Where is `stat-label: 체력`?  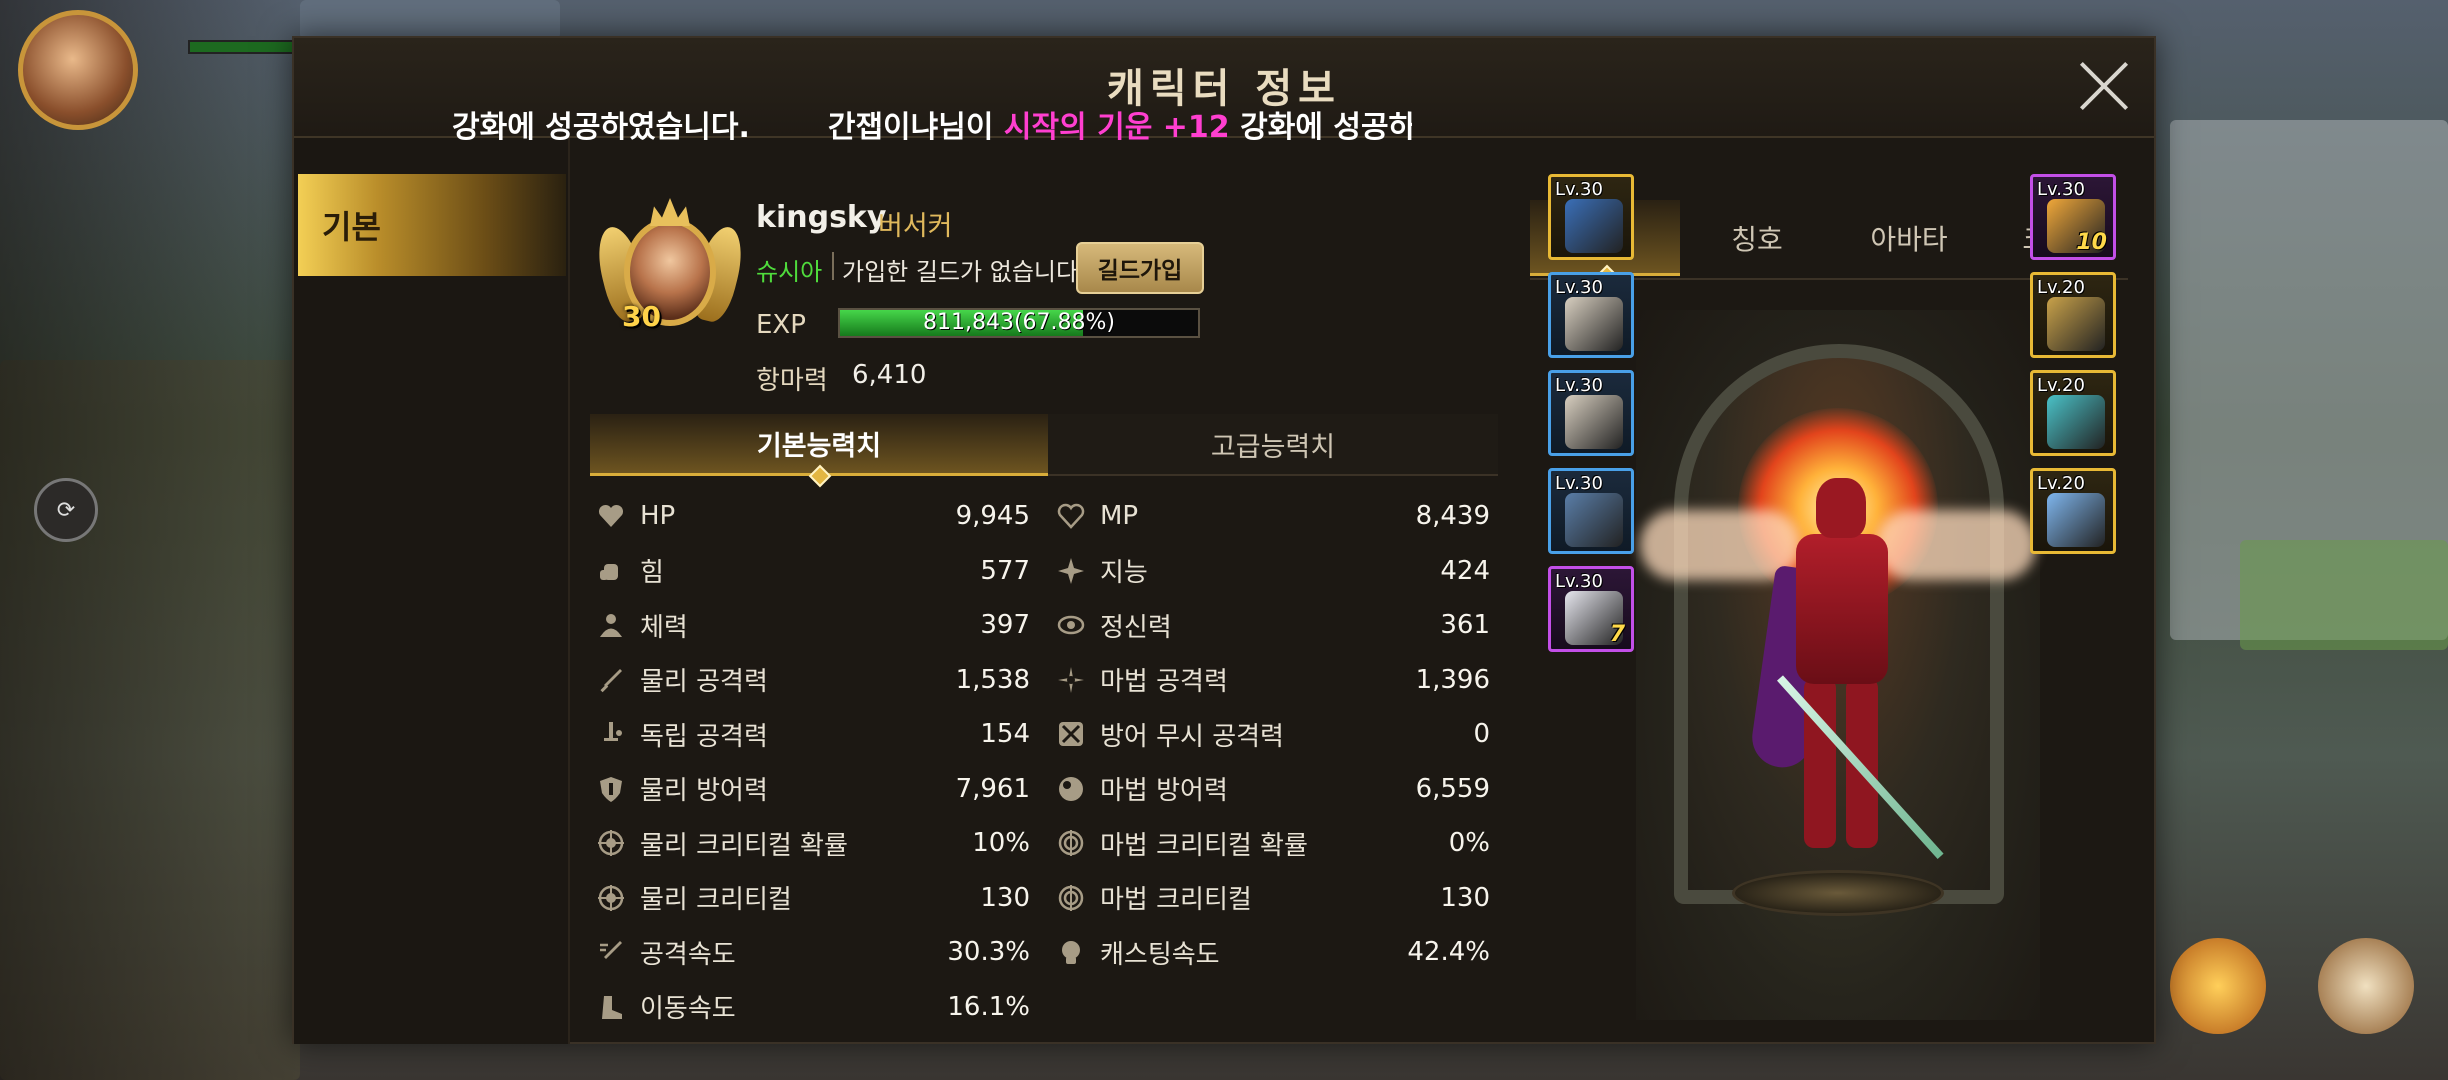 stat-label: 체력 is located at coordinates (664, 627).